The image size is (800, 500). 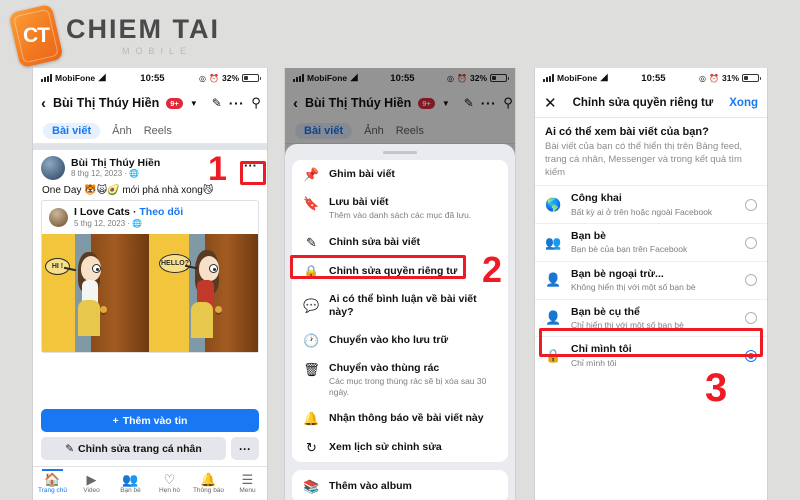 I want to click on post-image-comic: HI ! HELLO?, so click(x=150, y=292).